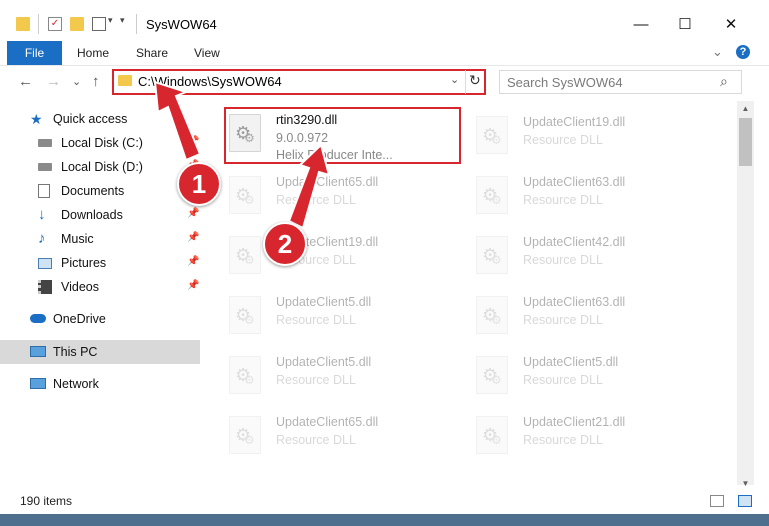 The width and height of the screenshot is (769, 526). What do you see at coordinates (285, 244) in the screenshot?
I see `step-badge-2: 2` at bounding box center [285, 244].